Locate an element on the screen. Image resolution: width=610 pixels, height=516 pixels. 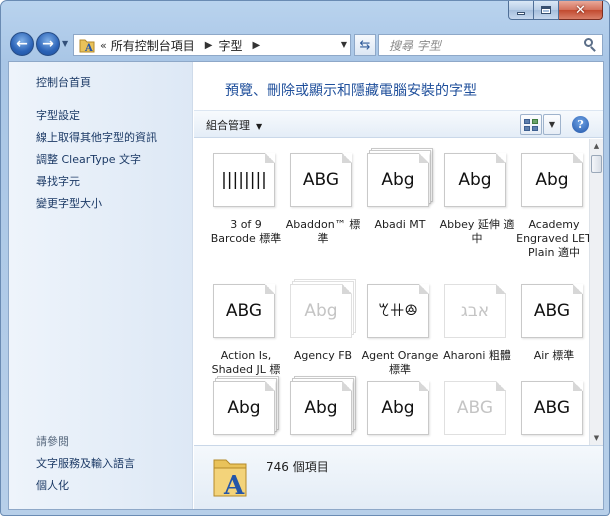
minimize-icon is located at coordinates (521, 13).